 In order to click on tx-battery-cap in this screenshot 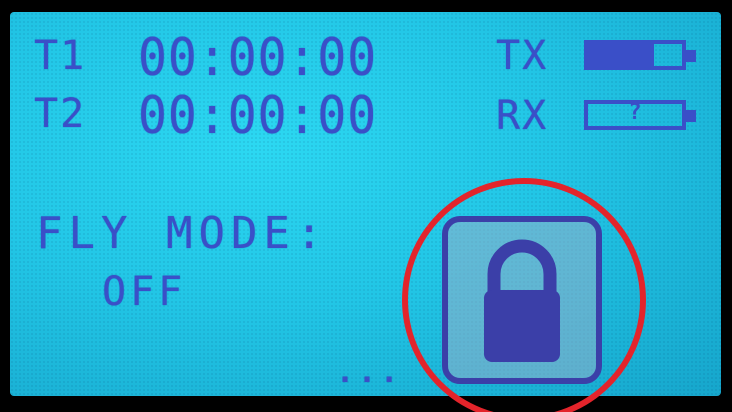, I will do `click(691, 56)`.